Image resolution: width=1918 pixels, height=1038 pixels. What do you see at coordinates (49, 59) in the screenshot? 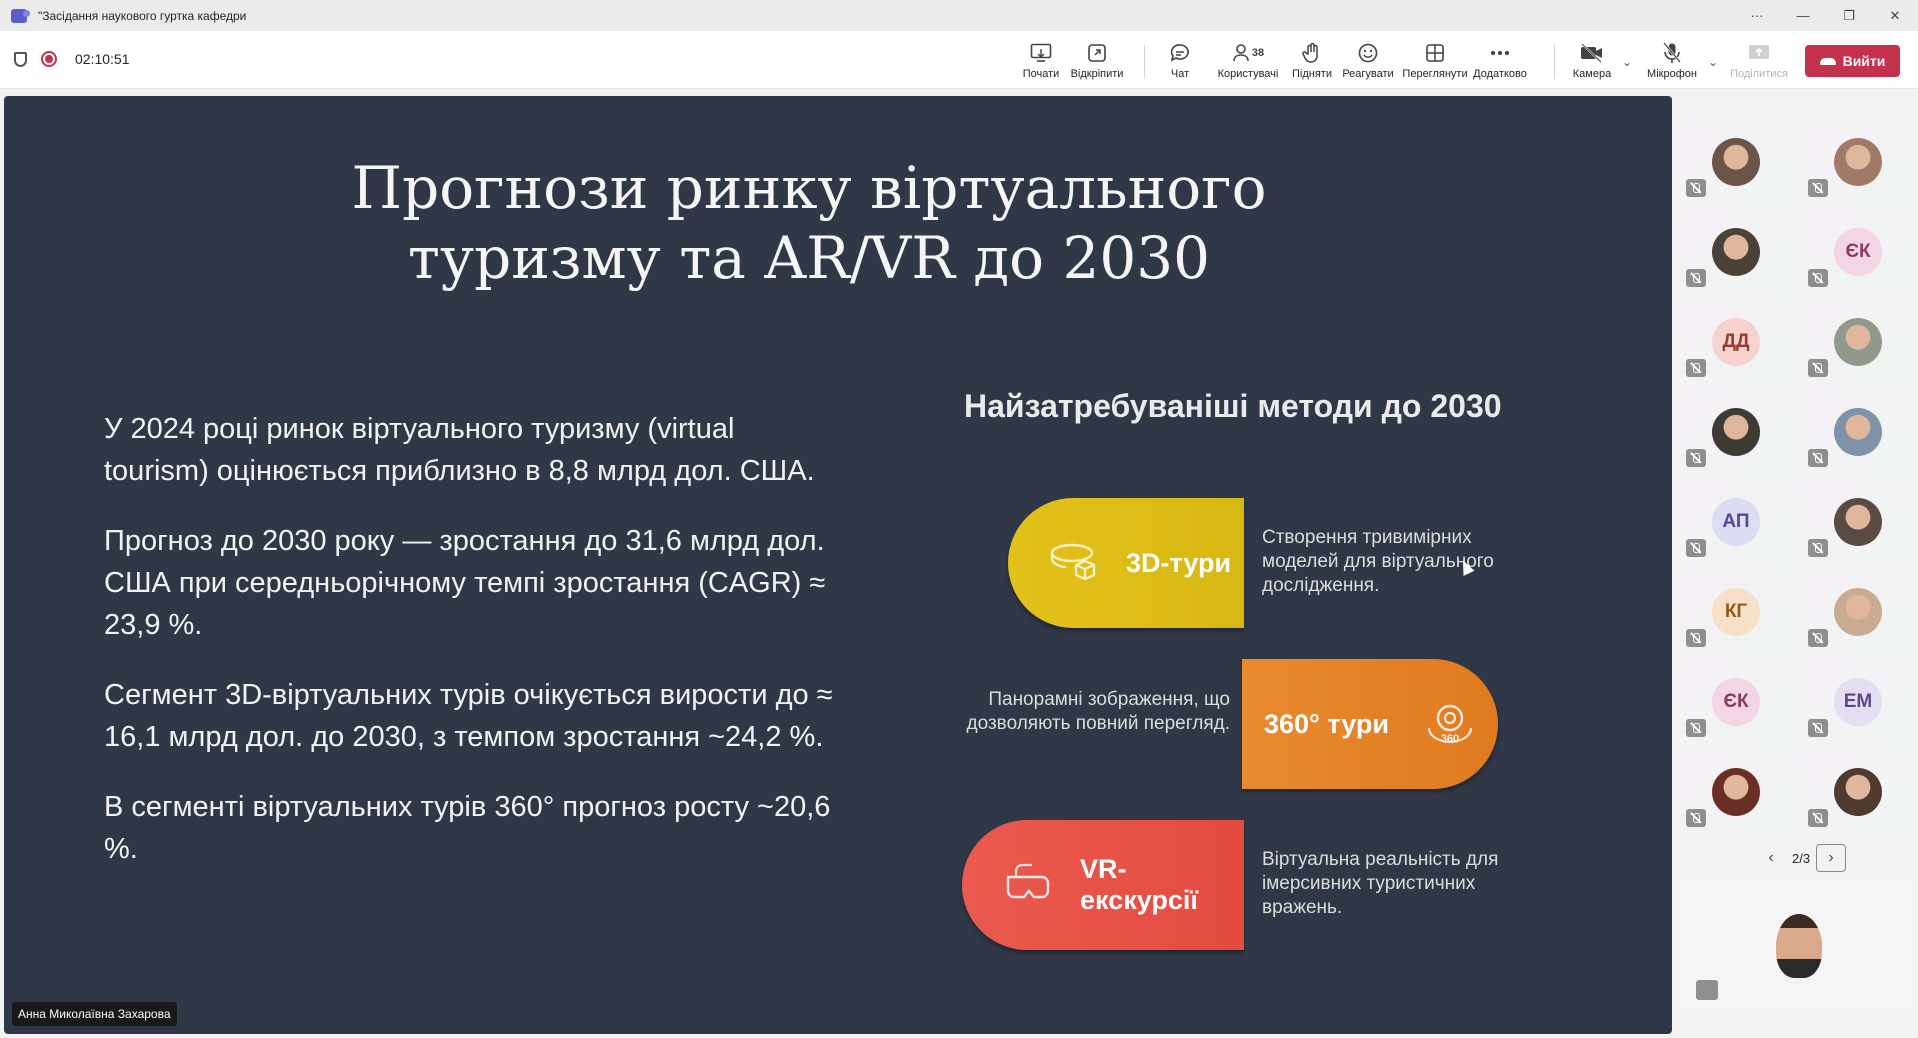
I see `recording-icon` at bounding box center [49, 59].